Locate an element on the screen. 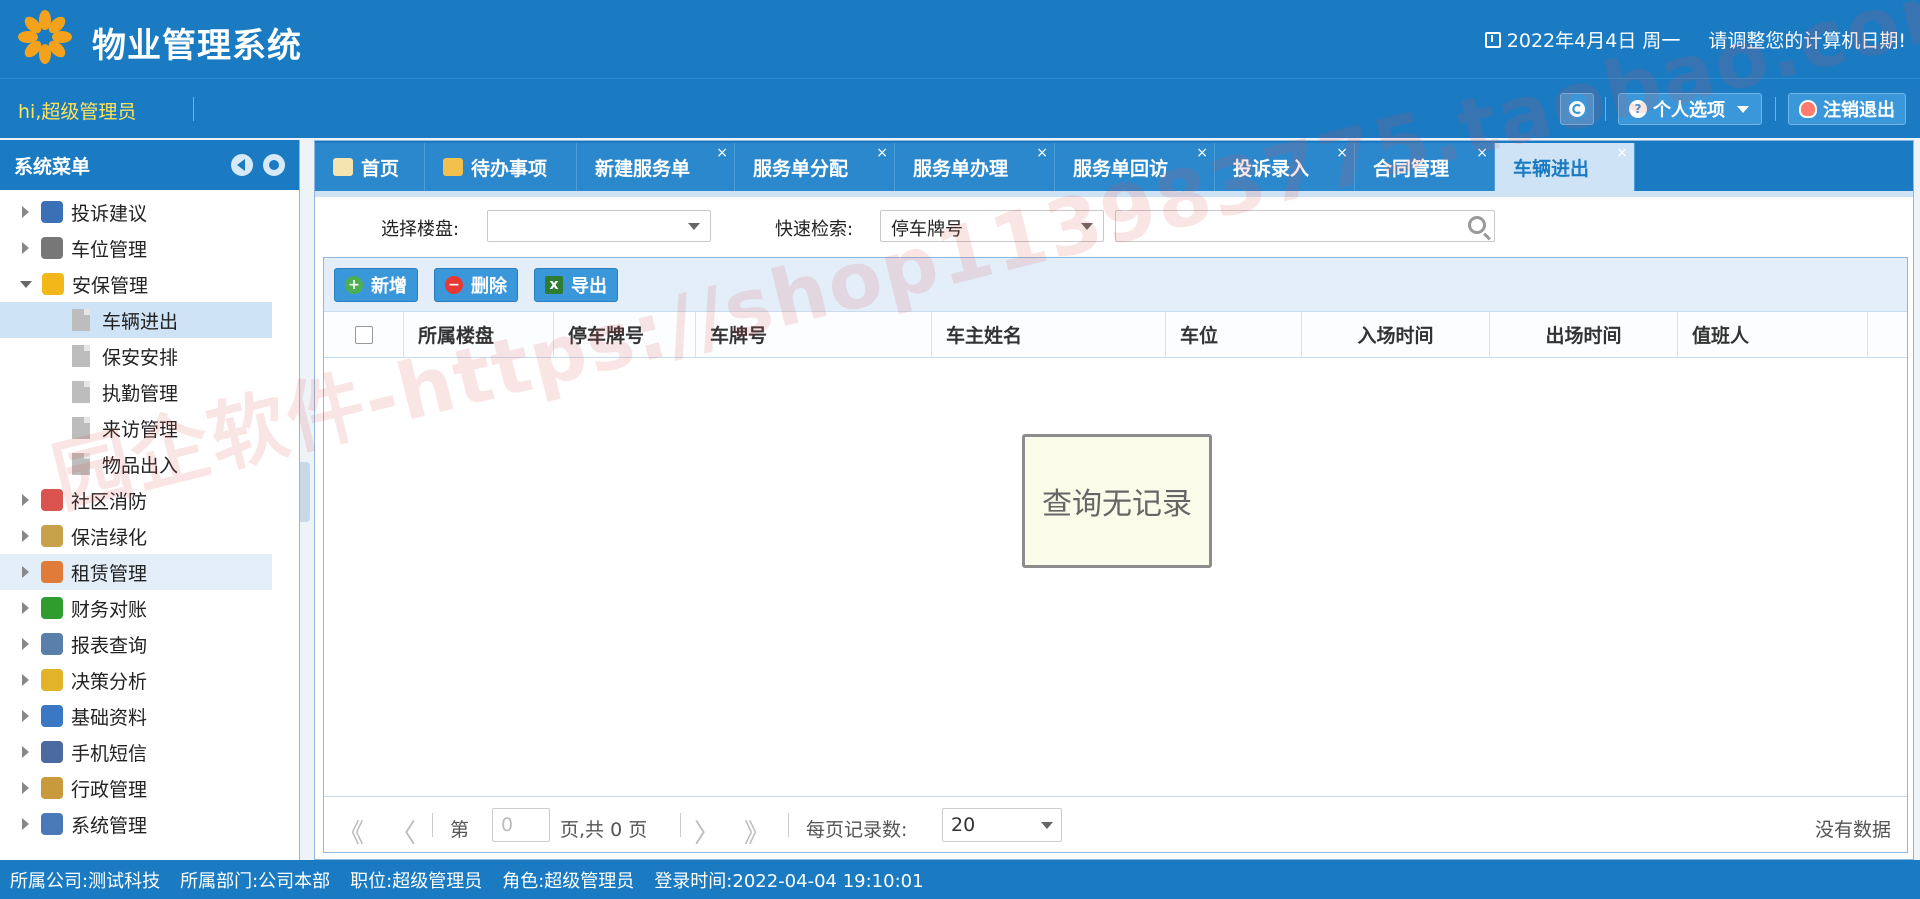 The image size is (1920, 899). column-header: 车位 is located at coordinates (1234, 334).